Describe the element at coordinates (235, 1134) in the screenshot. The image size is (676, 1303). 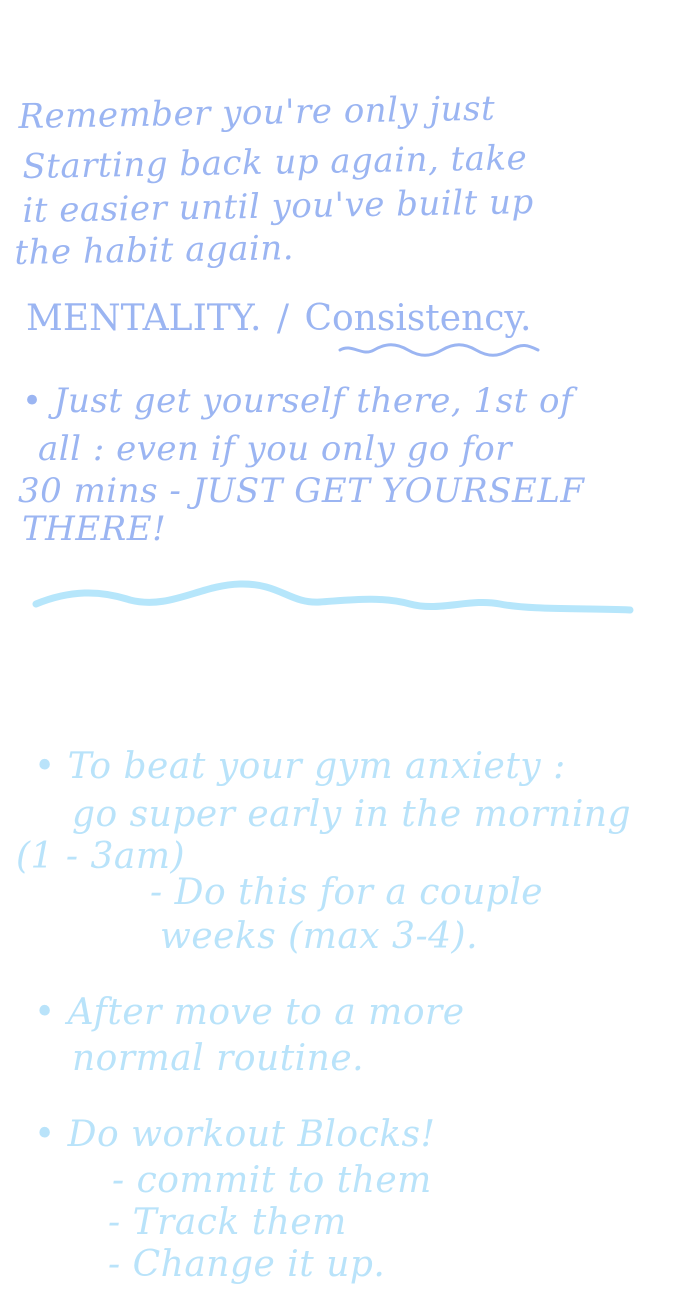
I see `bullet-line: • Do workout Blocks!` at that location.